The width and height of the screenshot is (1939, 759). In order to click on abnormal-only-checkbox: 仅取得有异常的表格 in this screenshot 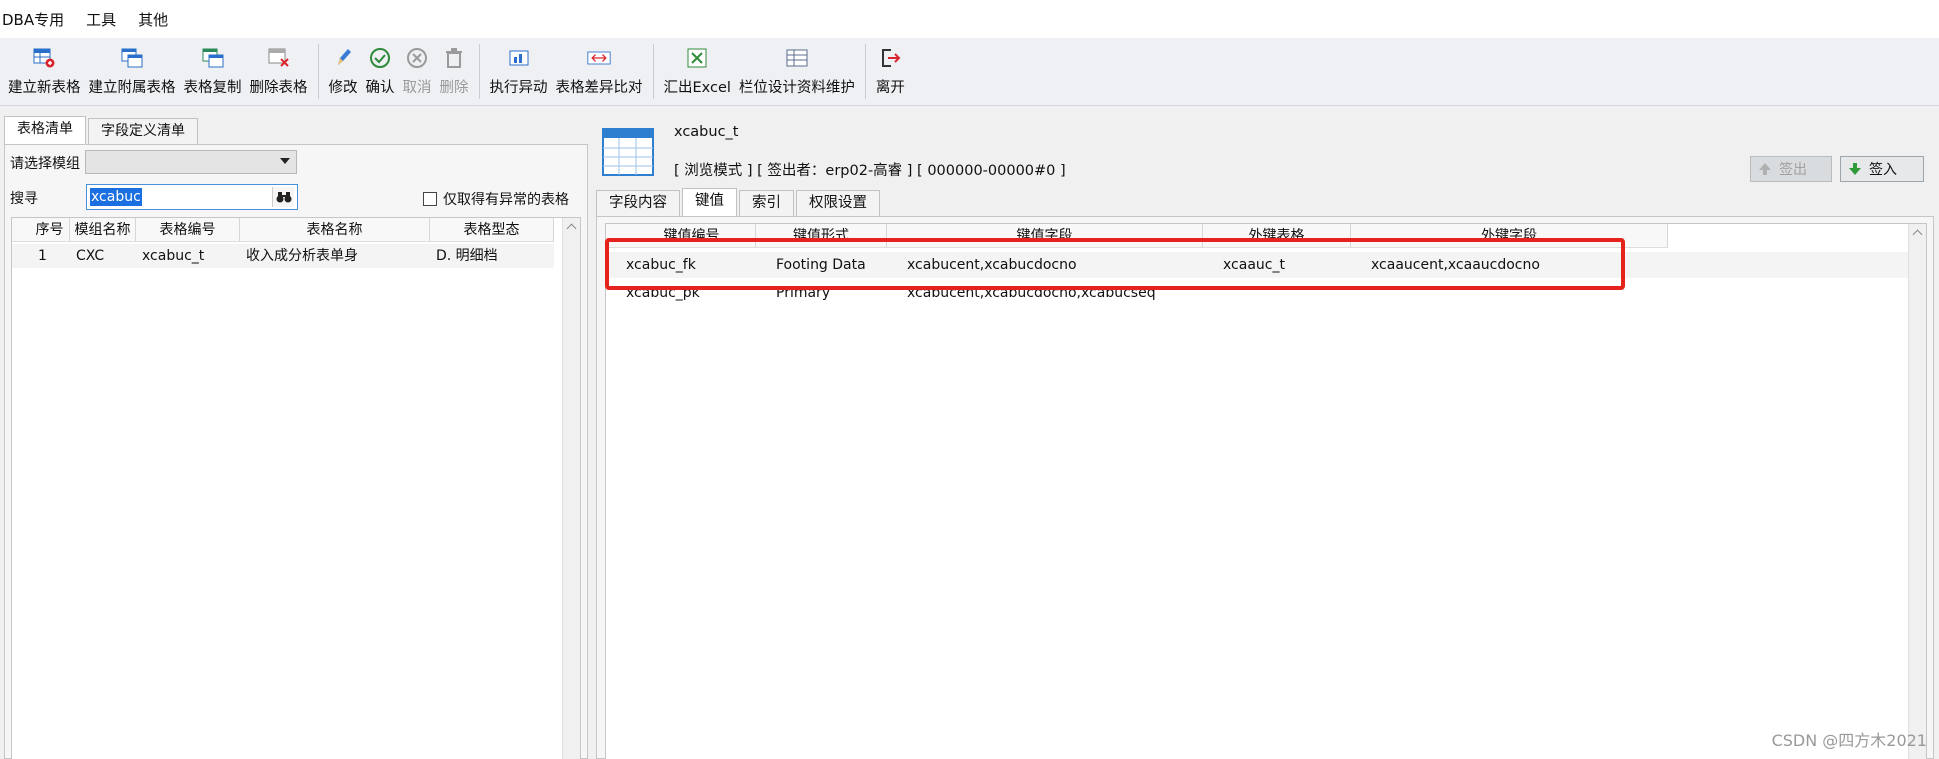, I will do `click(496, 199)`.